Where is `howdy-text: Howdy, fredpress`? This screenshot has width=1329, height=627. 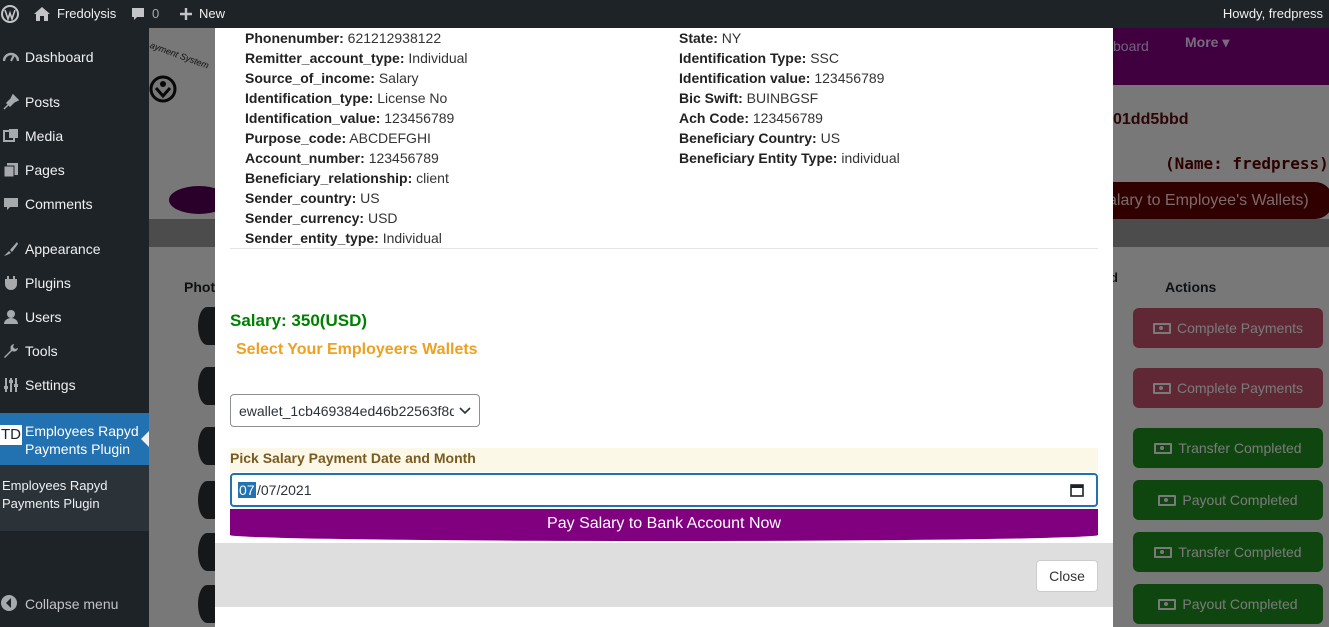 howdy-text: Howdy, fredpress is located at coordinates (1272, 13).